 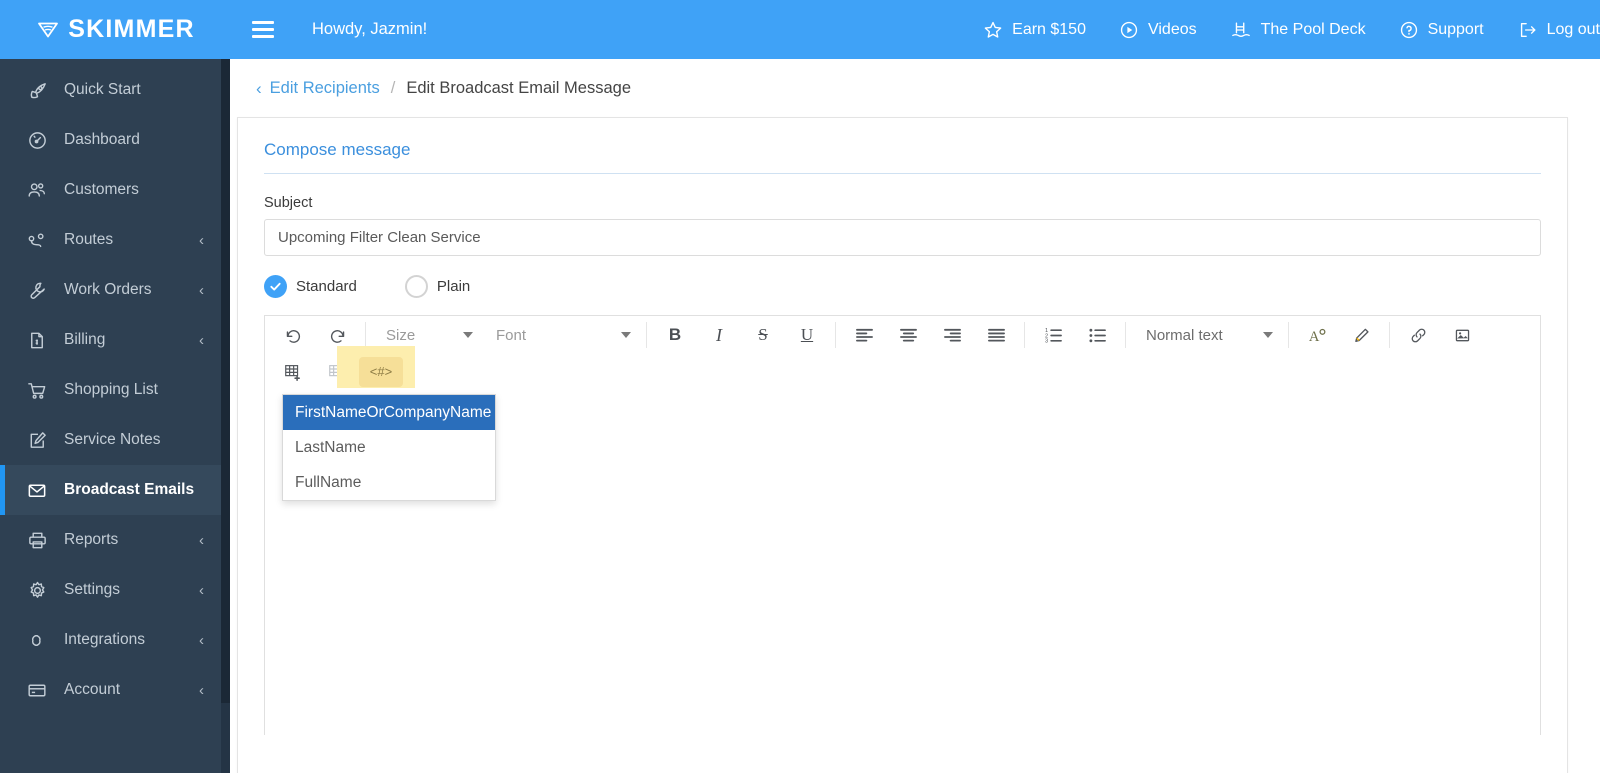 I want to click on breadcrumb-back-icon: ‹, so click(x=259, y=88).